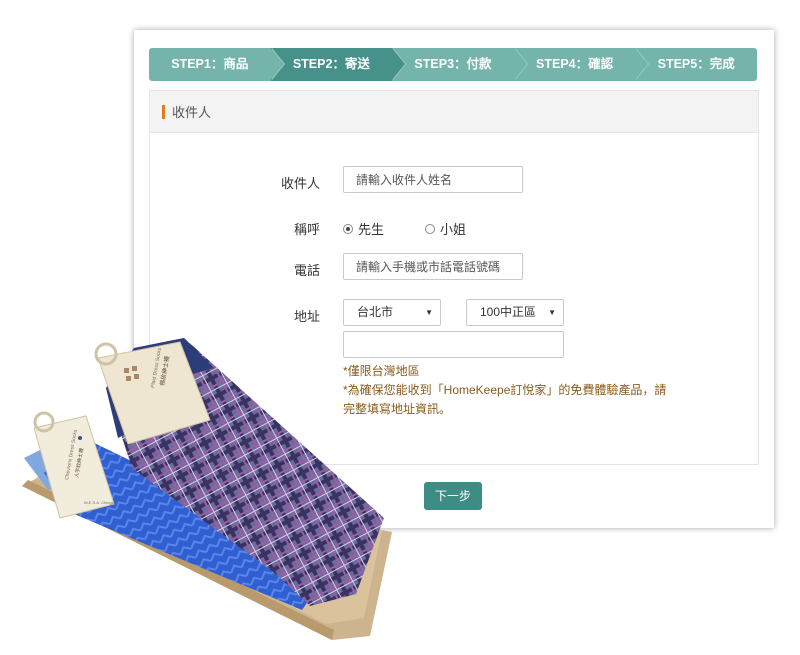 Image resolution: width=800 pixels, height=655 pixels. I want to click on recipient-label: 收件人, so click(300, 183).